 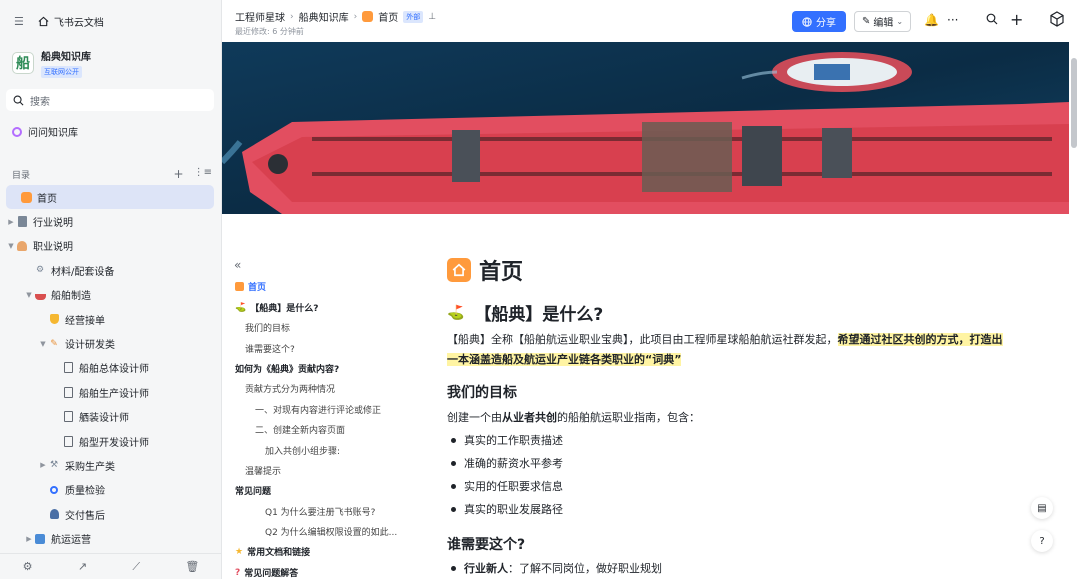 What do you see at coordinates (82, 566) in the screenshot?
I see `share-out-icon: ↗` at bounding box center [82, 566].